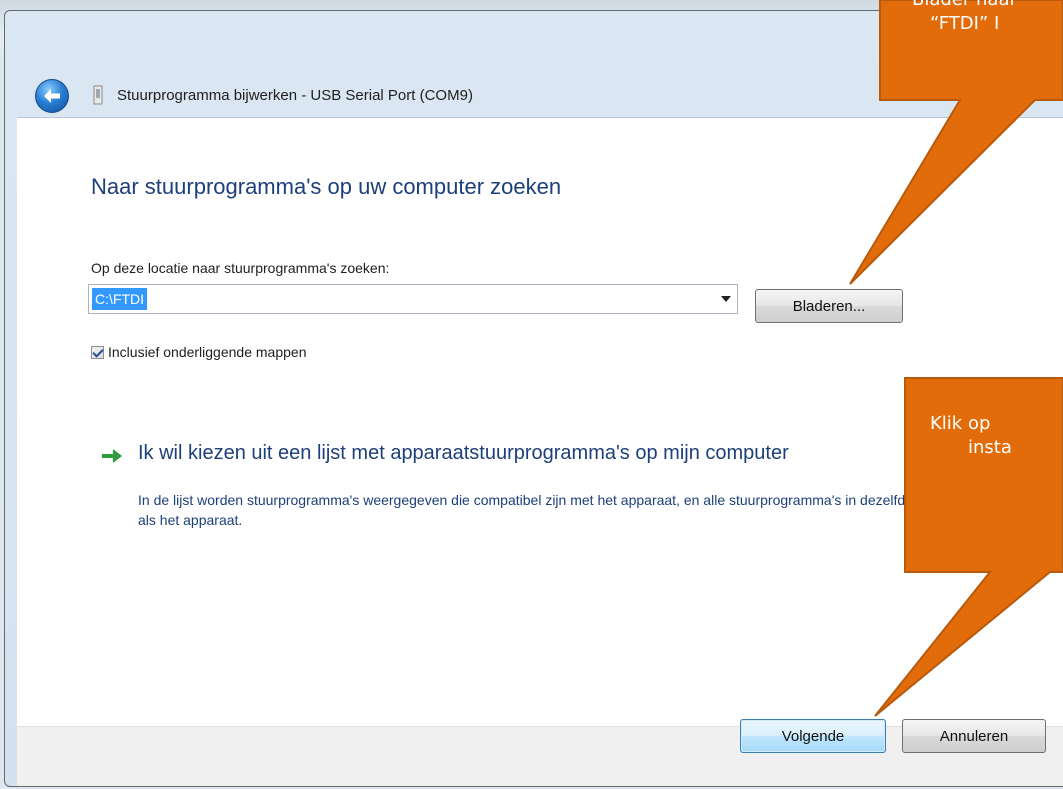 The height and width of the screenshot is (789, 1063). I want to click on callout-bottom-text-line2: insta, so click(990, 447).